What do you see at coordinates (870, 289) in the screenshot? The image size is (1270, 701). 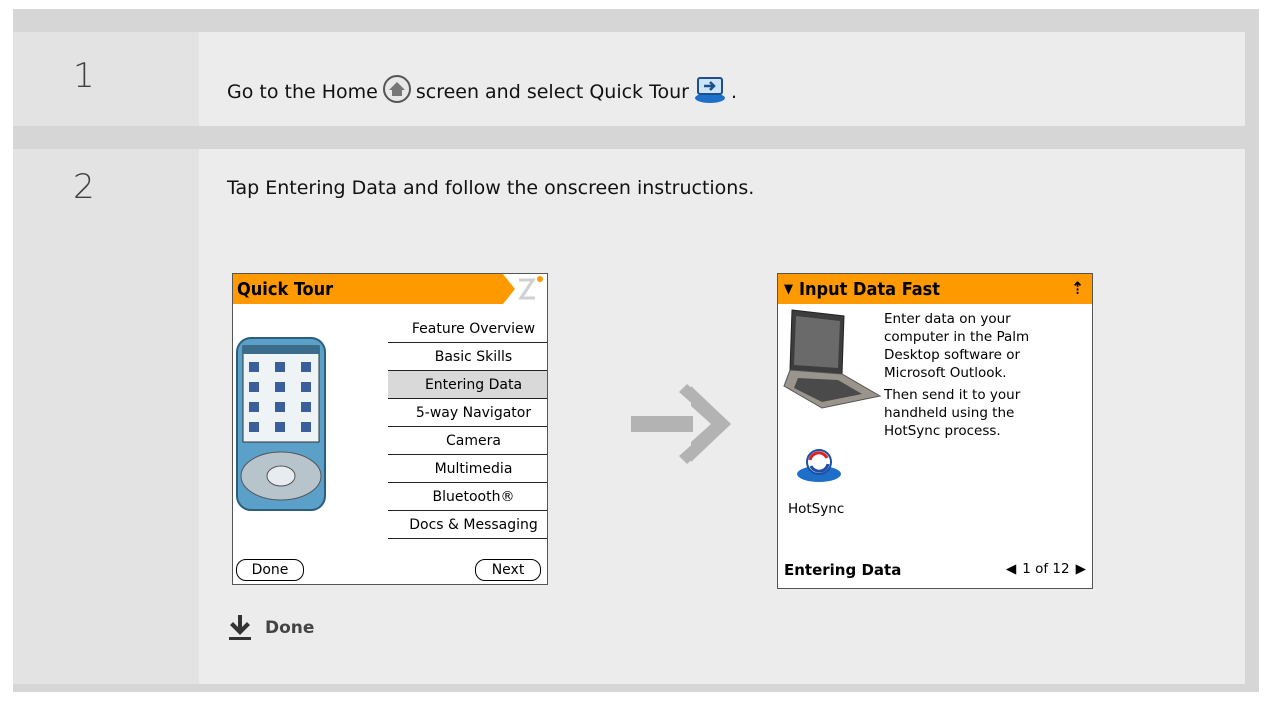 I see `input-data-title: Input Data Fast` at bounding box center [870, 289].